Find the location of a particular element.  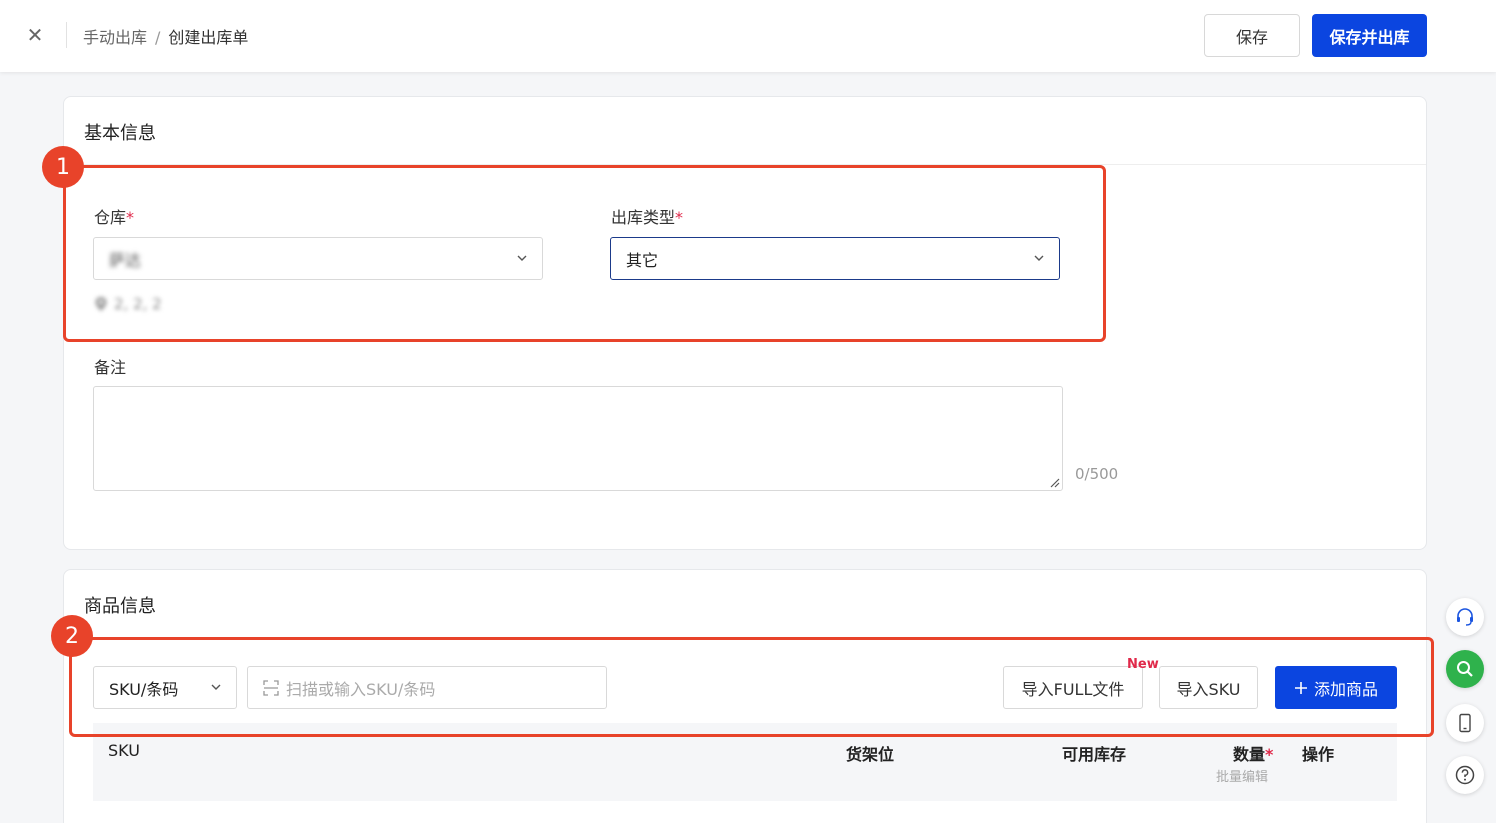

column-available-stock: 可用库存 is located at coordinates (1094, 754).